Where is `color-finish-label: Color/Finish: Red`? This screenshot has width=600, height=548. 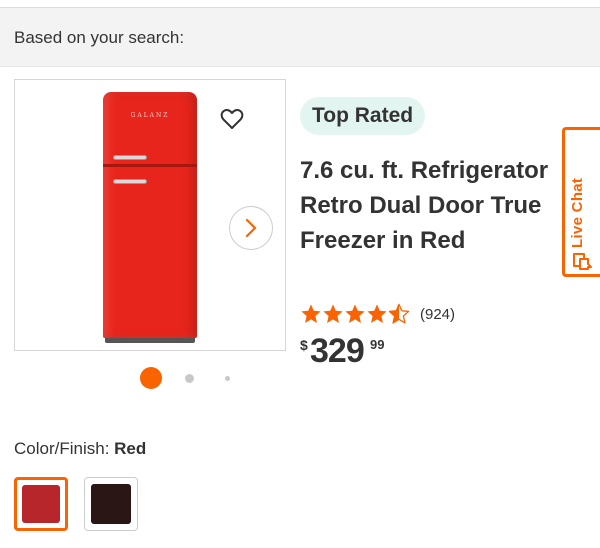
color-finish-label: Color/Finish: Red is located at coordinates (80, 449).